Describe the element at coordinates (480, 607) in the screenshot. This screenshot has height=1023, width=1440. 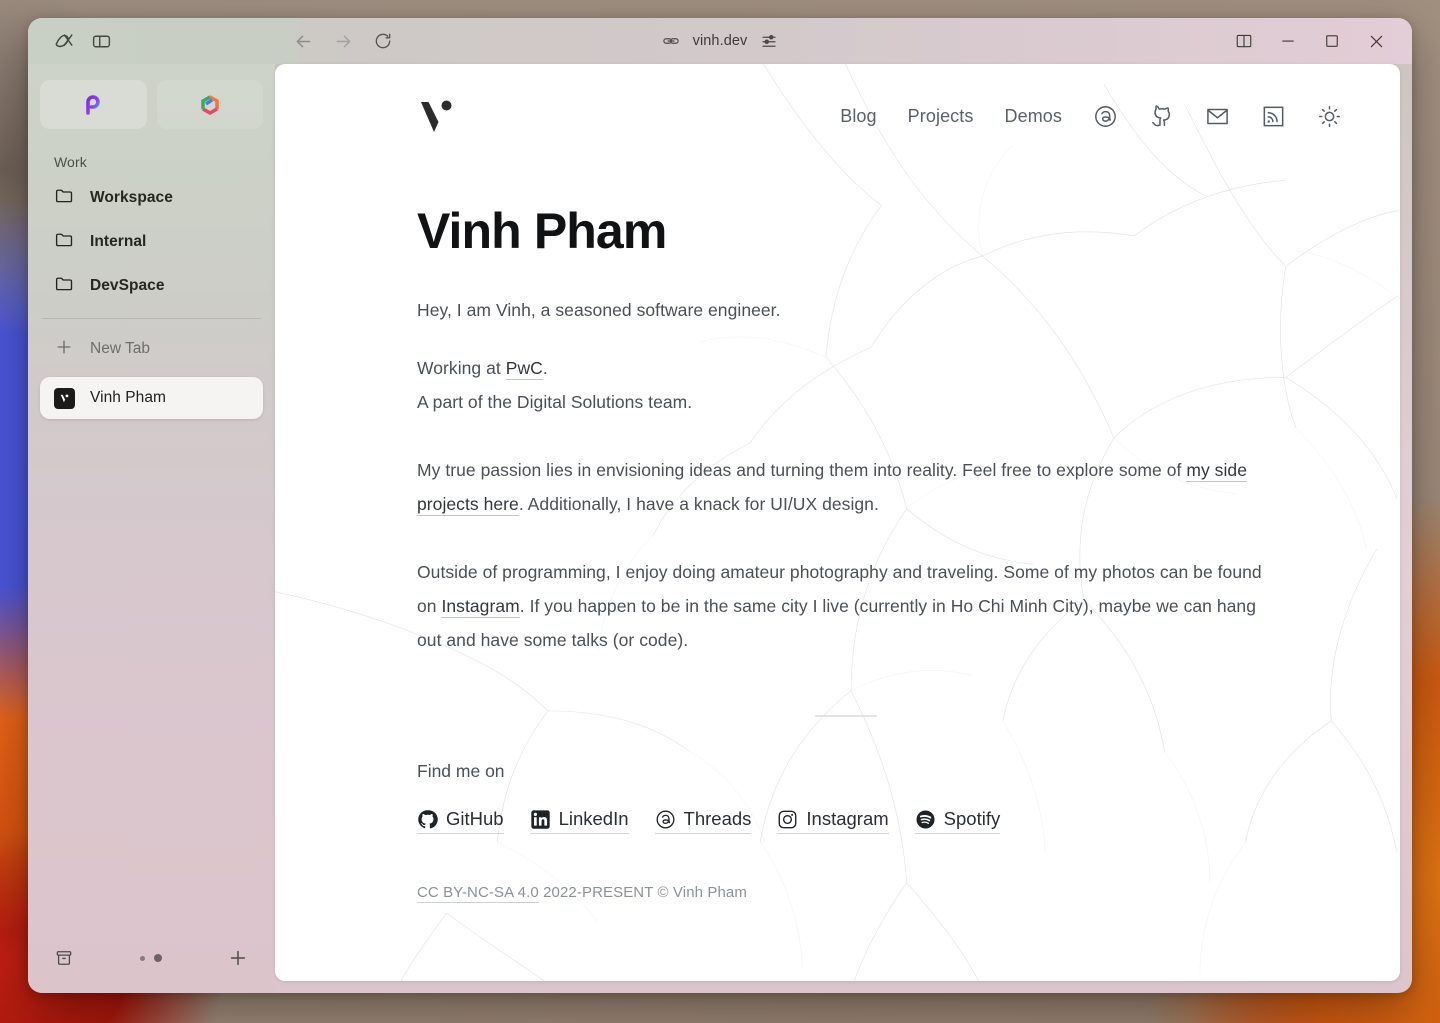
I see `link-instagram-inline: Instagram` at that location.